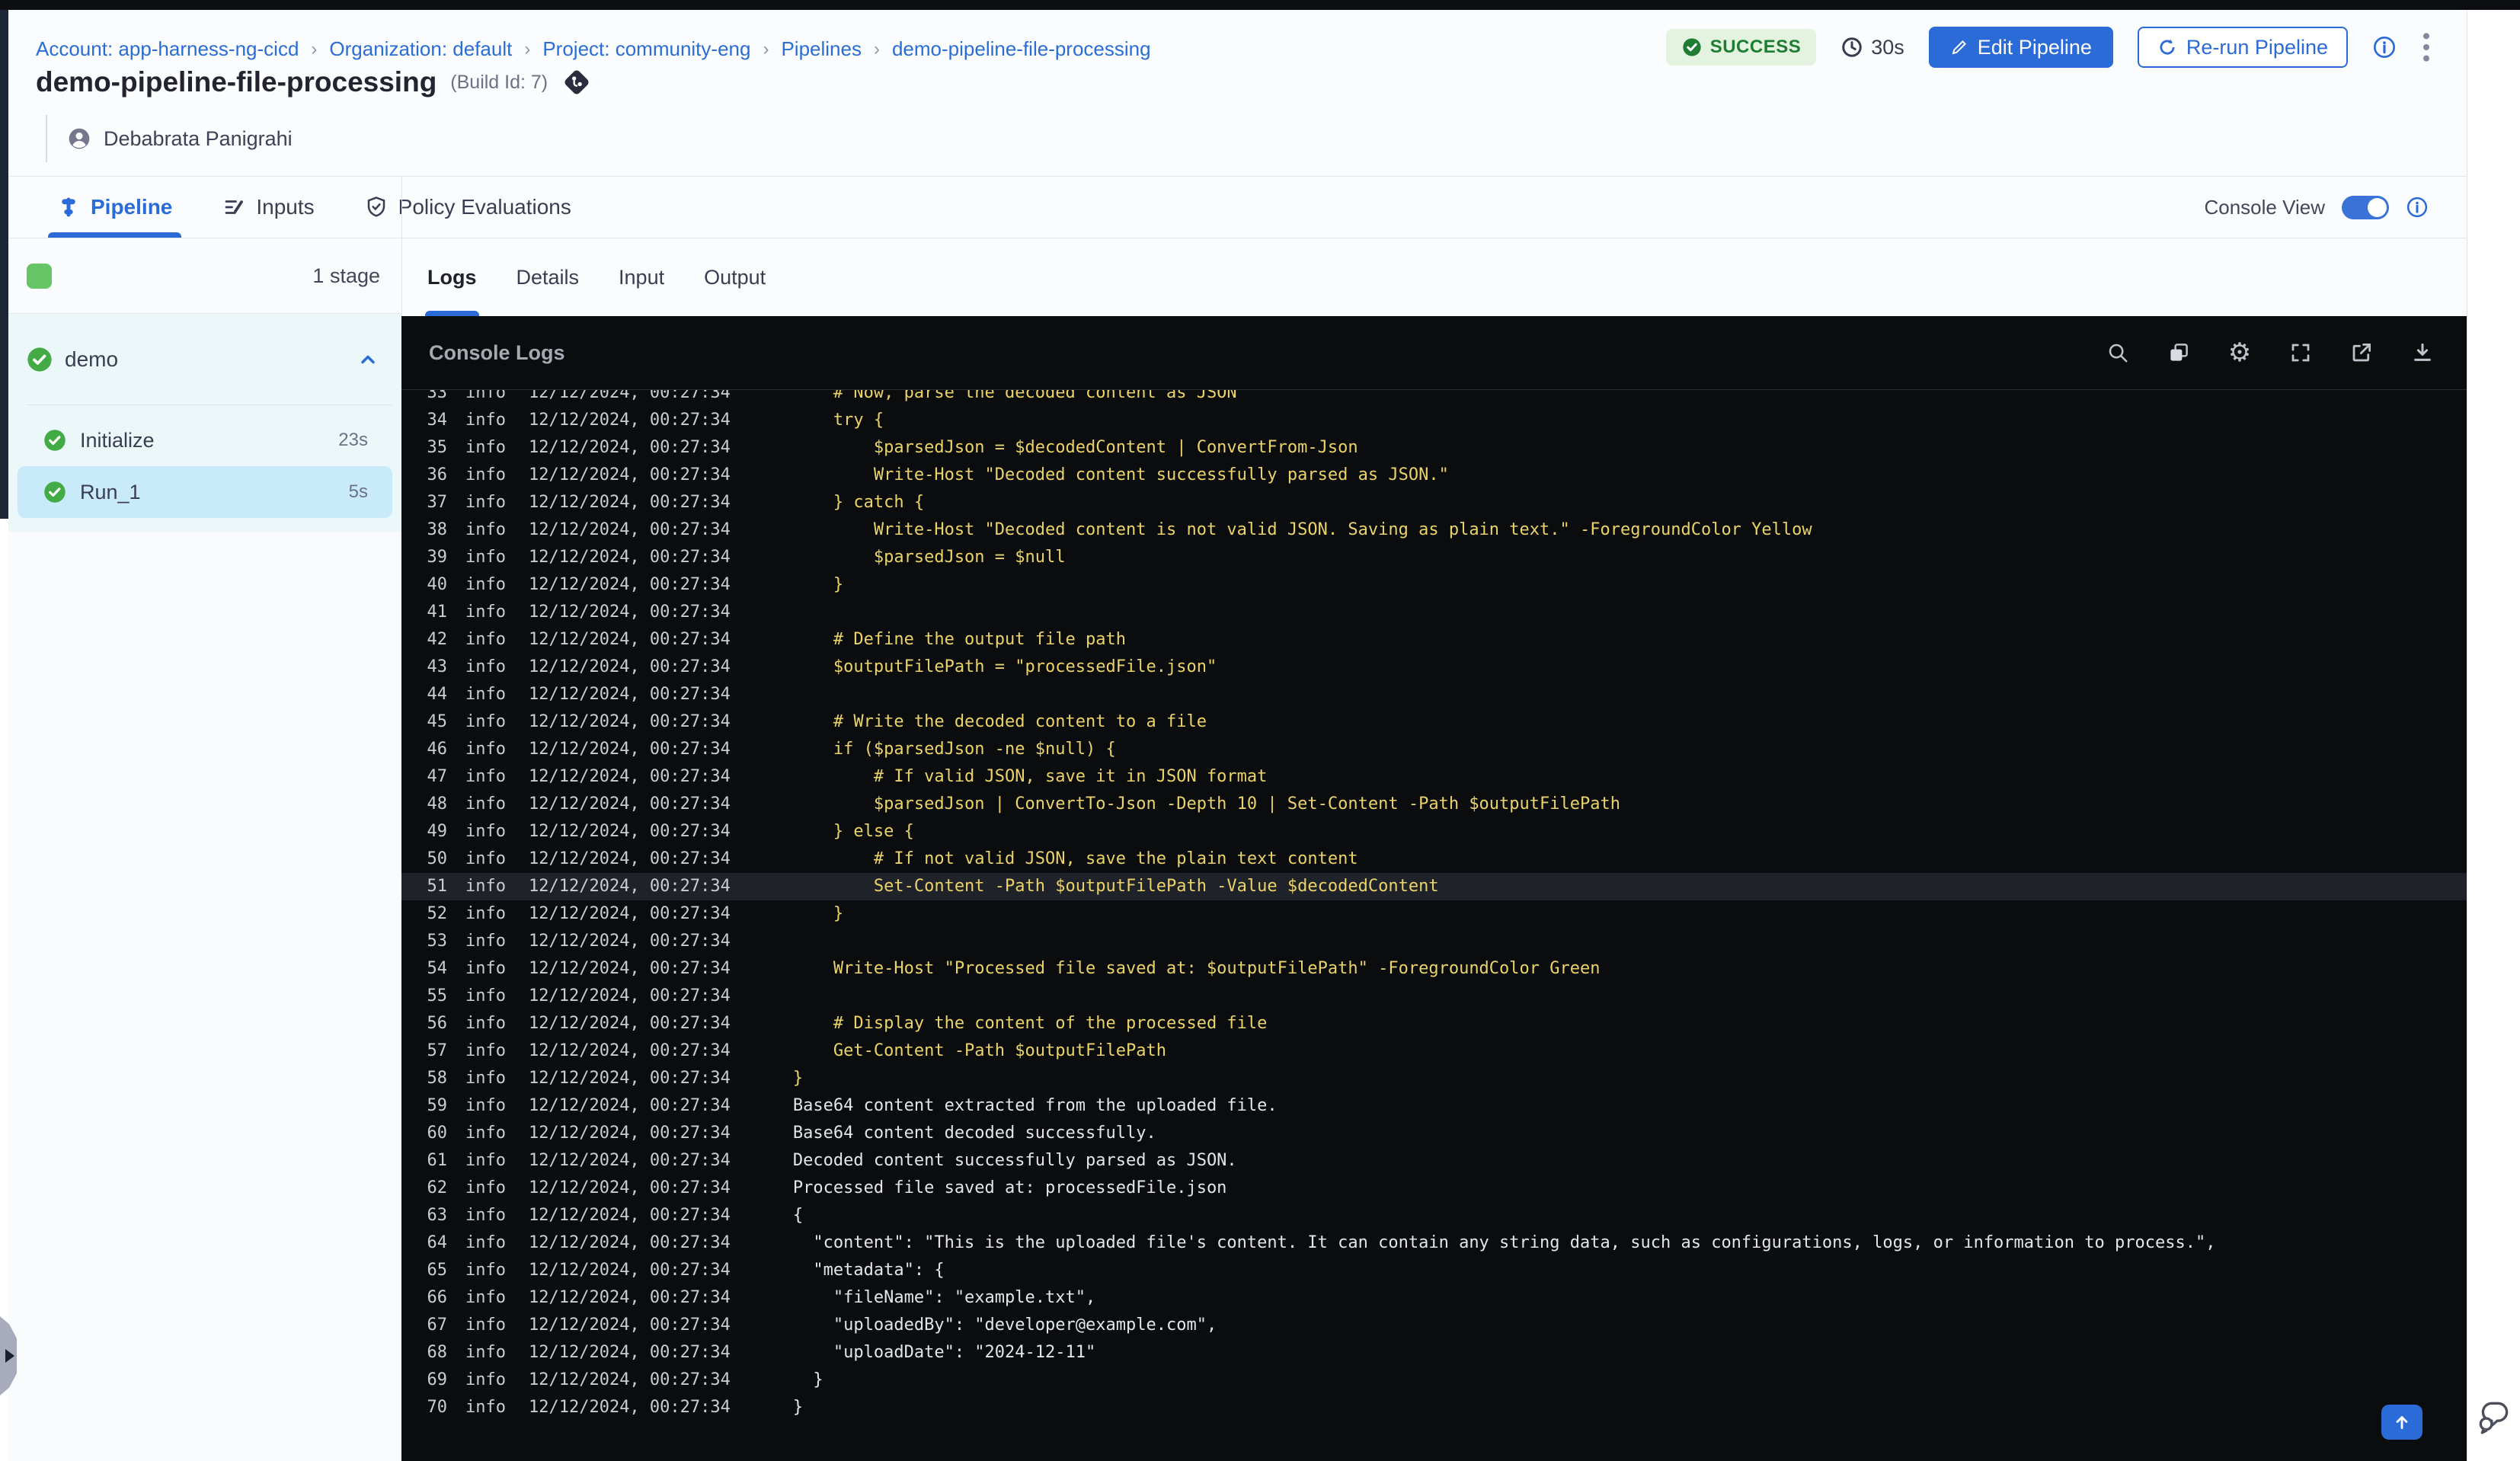 The image size is (2520, 1461). I want to click on breadcrumb-link: Pipelines, so click(821, 49).